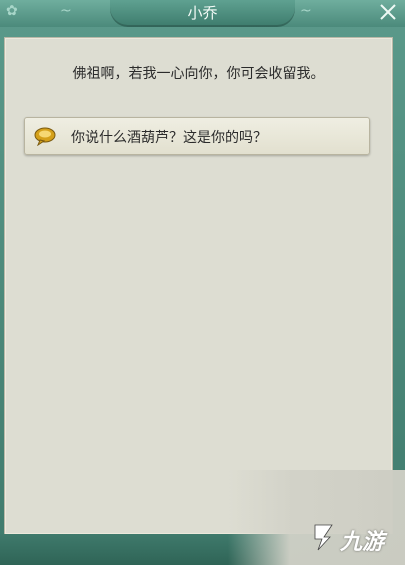  I want to click on title-bar: ✿ ~ 小乔 ~, so click(202, 13).